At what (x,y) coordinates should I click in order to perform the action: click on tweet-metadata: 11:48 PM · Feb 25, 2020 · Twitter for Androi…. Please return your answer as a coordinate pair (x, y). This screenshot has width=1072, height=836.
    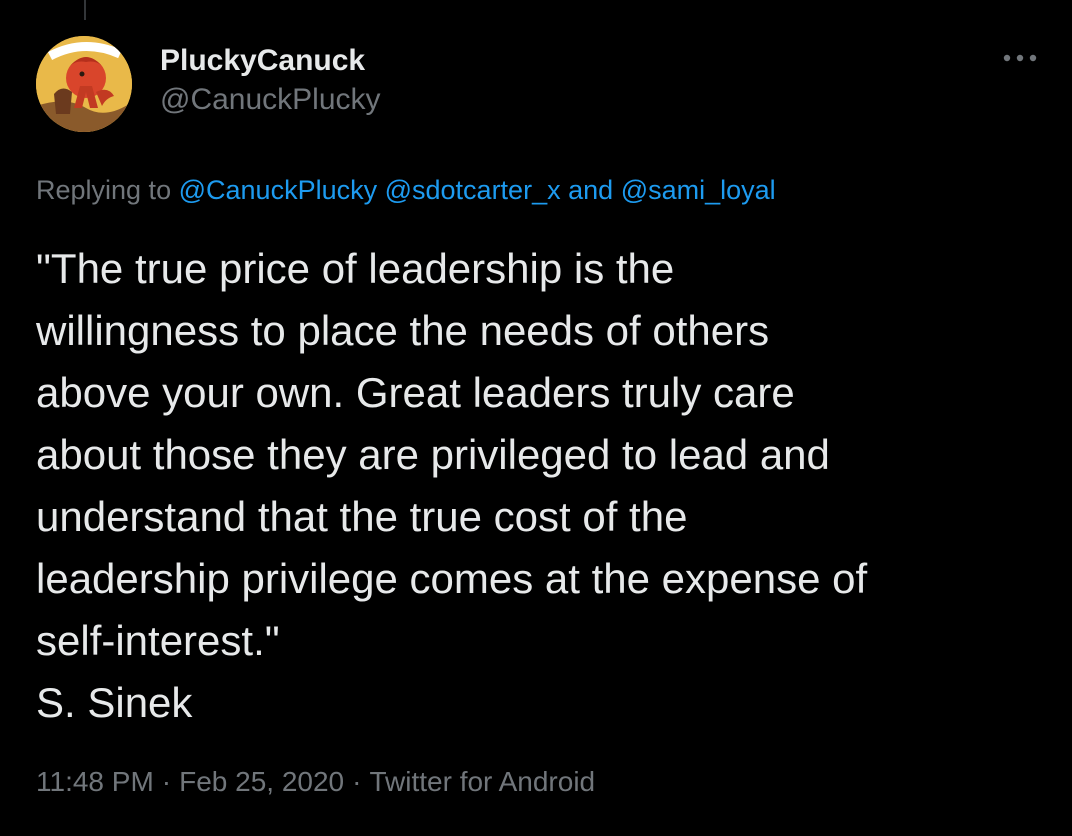
    Looking at the image, I should click on (315, 782).